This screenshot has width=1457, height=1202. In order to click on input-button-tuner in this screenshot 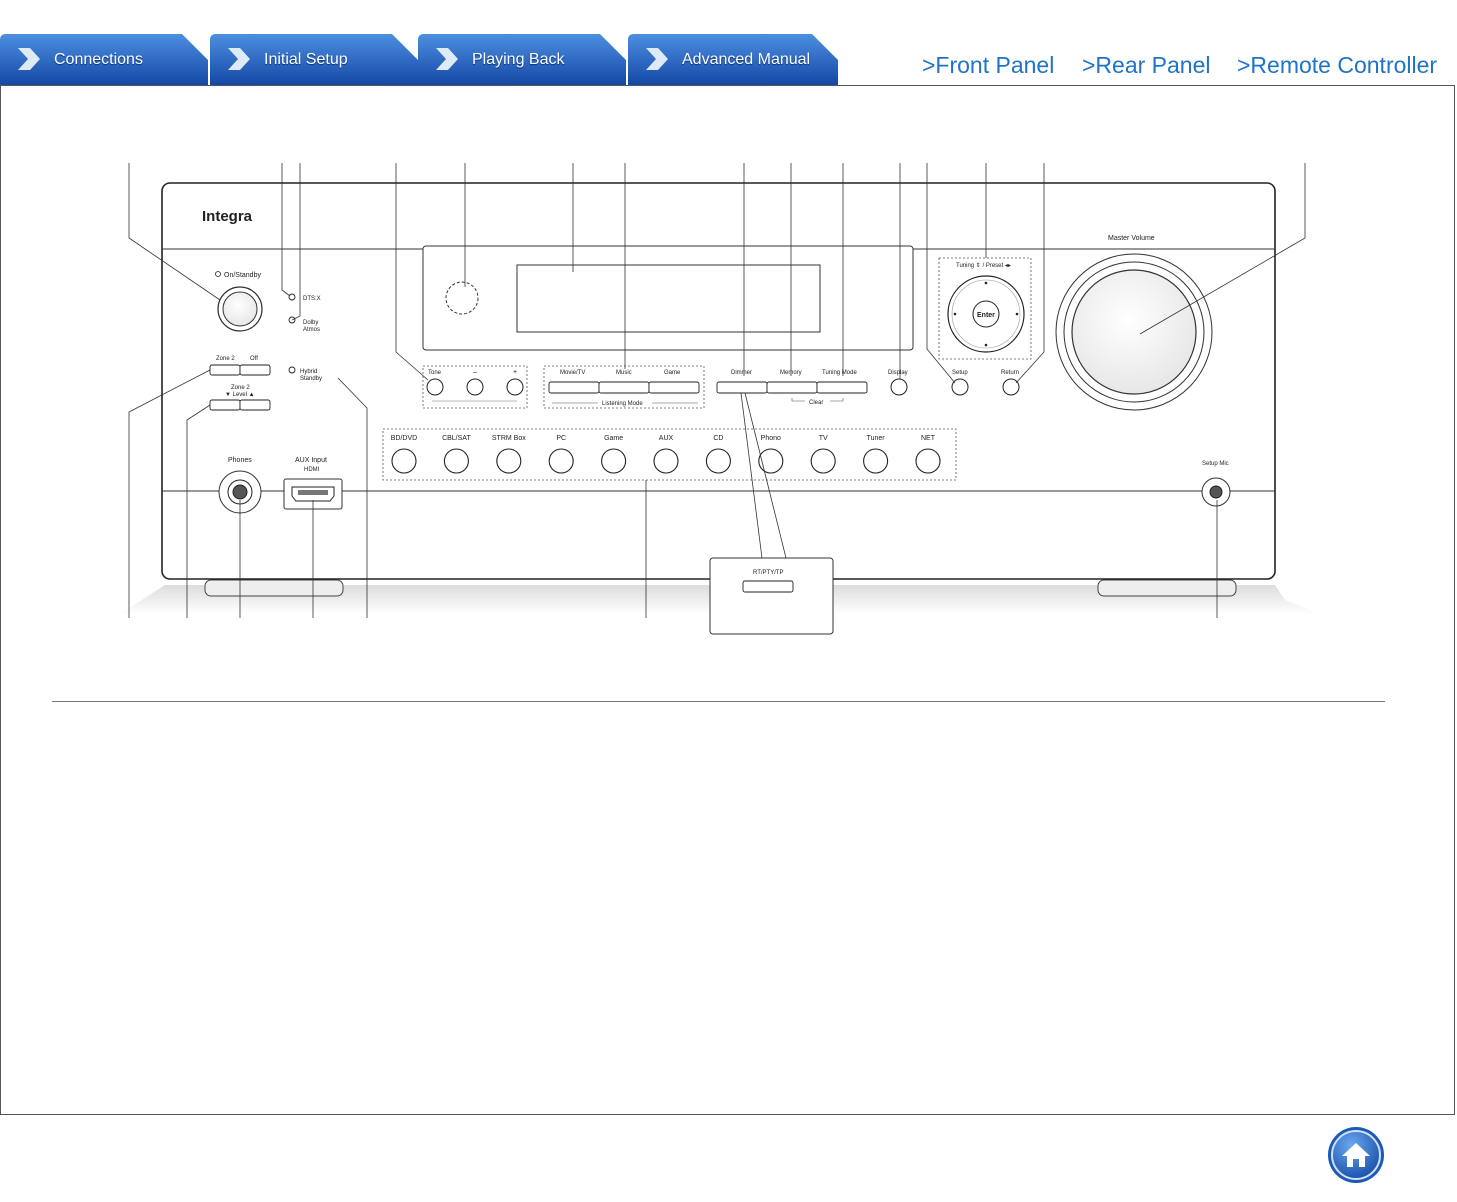, I will do `click(876, 461)`.